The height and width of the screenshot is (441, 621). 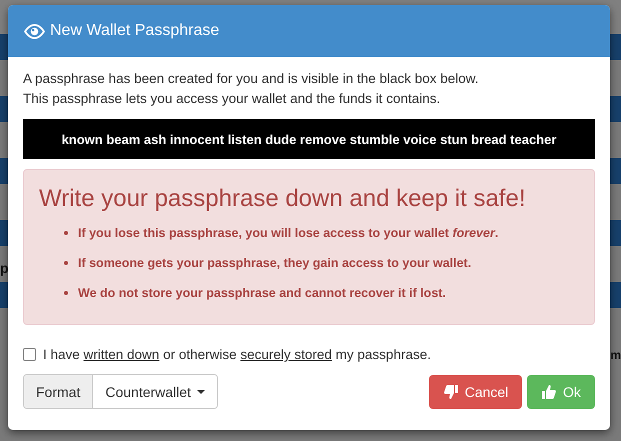 What do you see at coordinates (232, 99) in the screenshot?
I see `intro-text: This passphrase lets you access your wallet and the funds it contains.` at bounding box center [232, 99].